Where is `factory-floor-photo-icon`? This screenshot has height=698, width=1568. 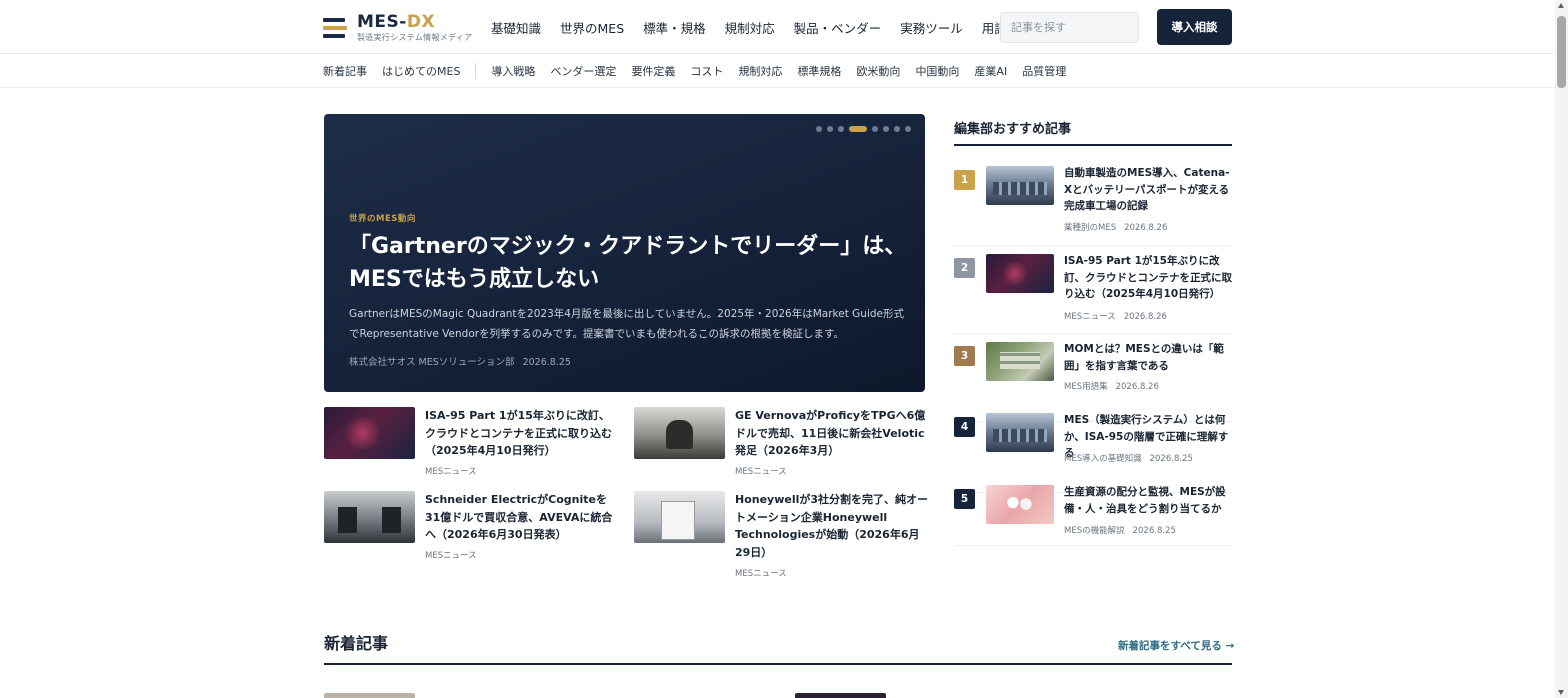
factory-floor-photo-icon is located at coordinates (1020, 432).